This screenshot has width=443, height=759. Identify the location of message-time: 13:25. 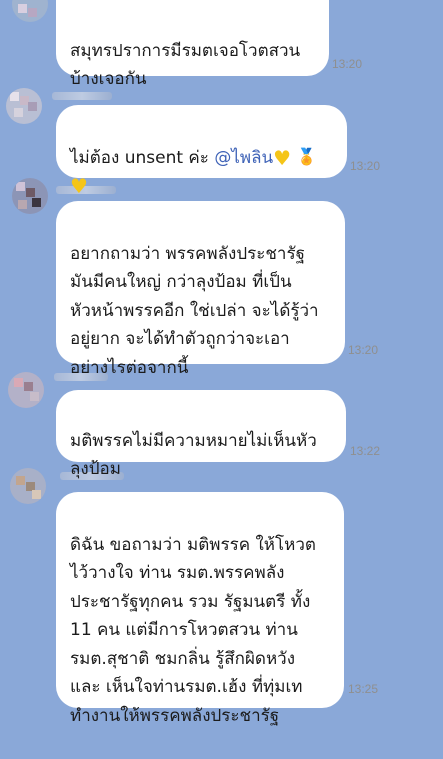
(363, 689).